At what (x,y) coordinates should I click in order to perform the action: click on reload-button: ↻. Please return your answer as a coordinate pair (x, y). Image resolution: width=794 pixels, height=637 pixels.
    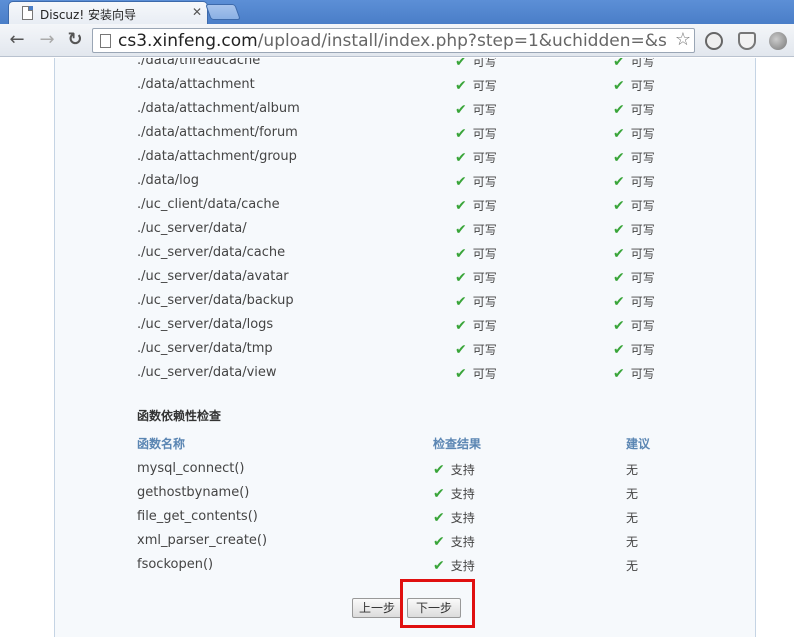
    Looking at the image, I should click on (75, 40).